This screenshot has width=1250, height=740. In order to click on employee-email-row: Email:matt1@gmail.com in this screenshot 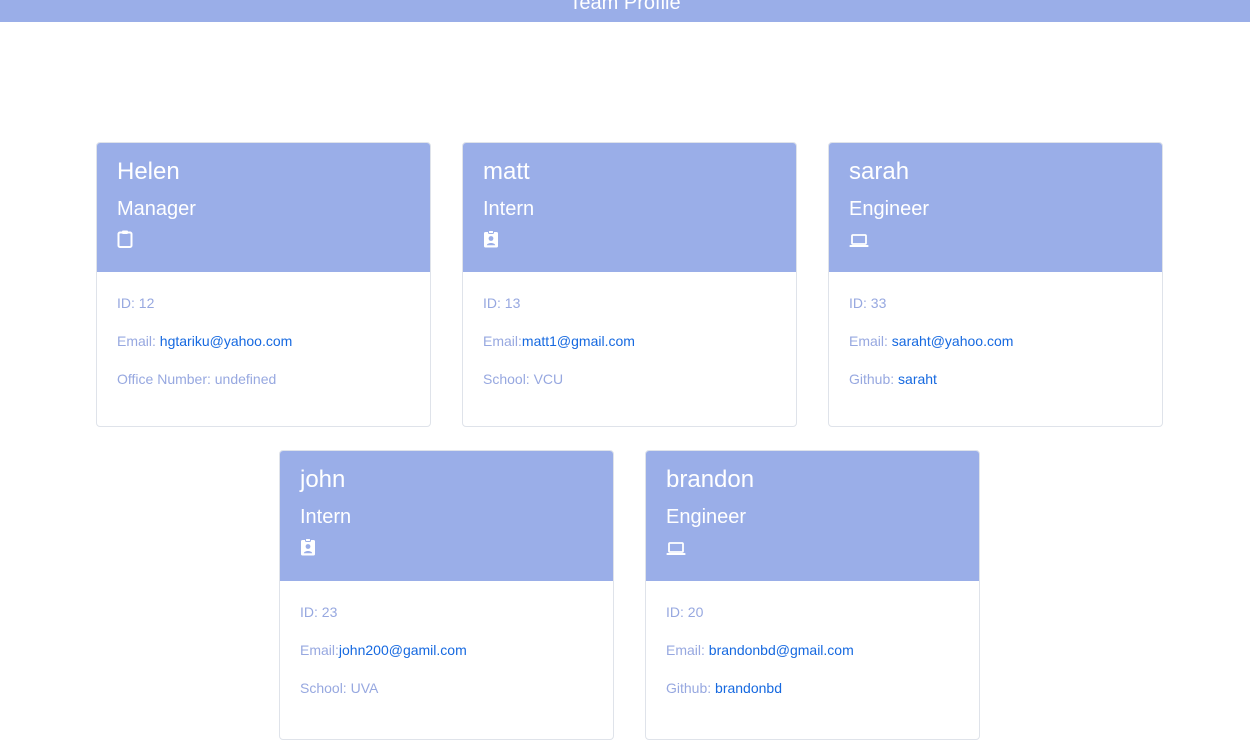, I will do `click(629, 341)`.